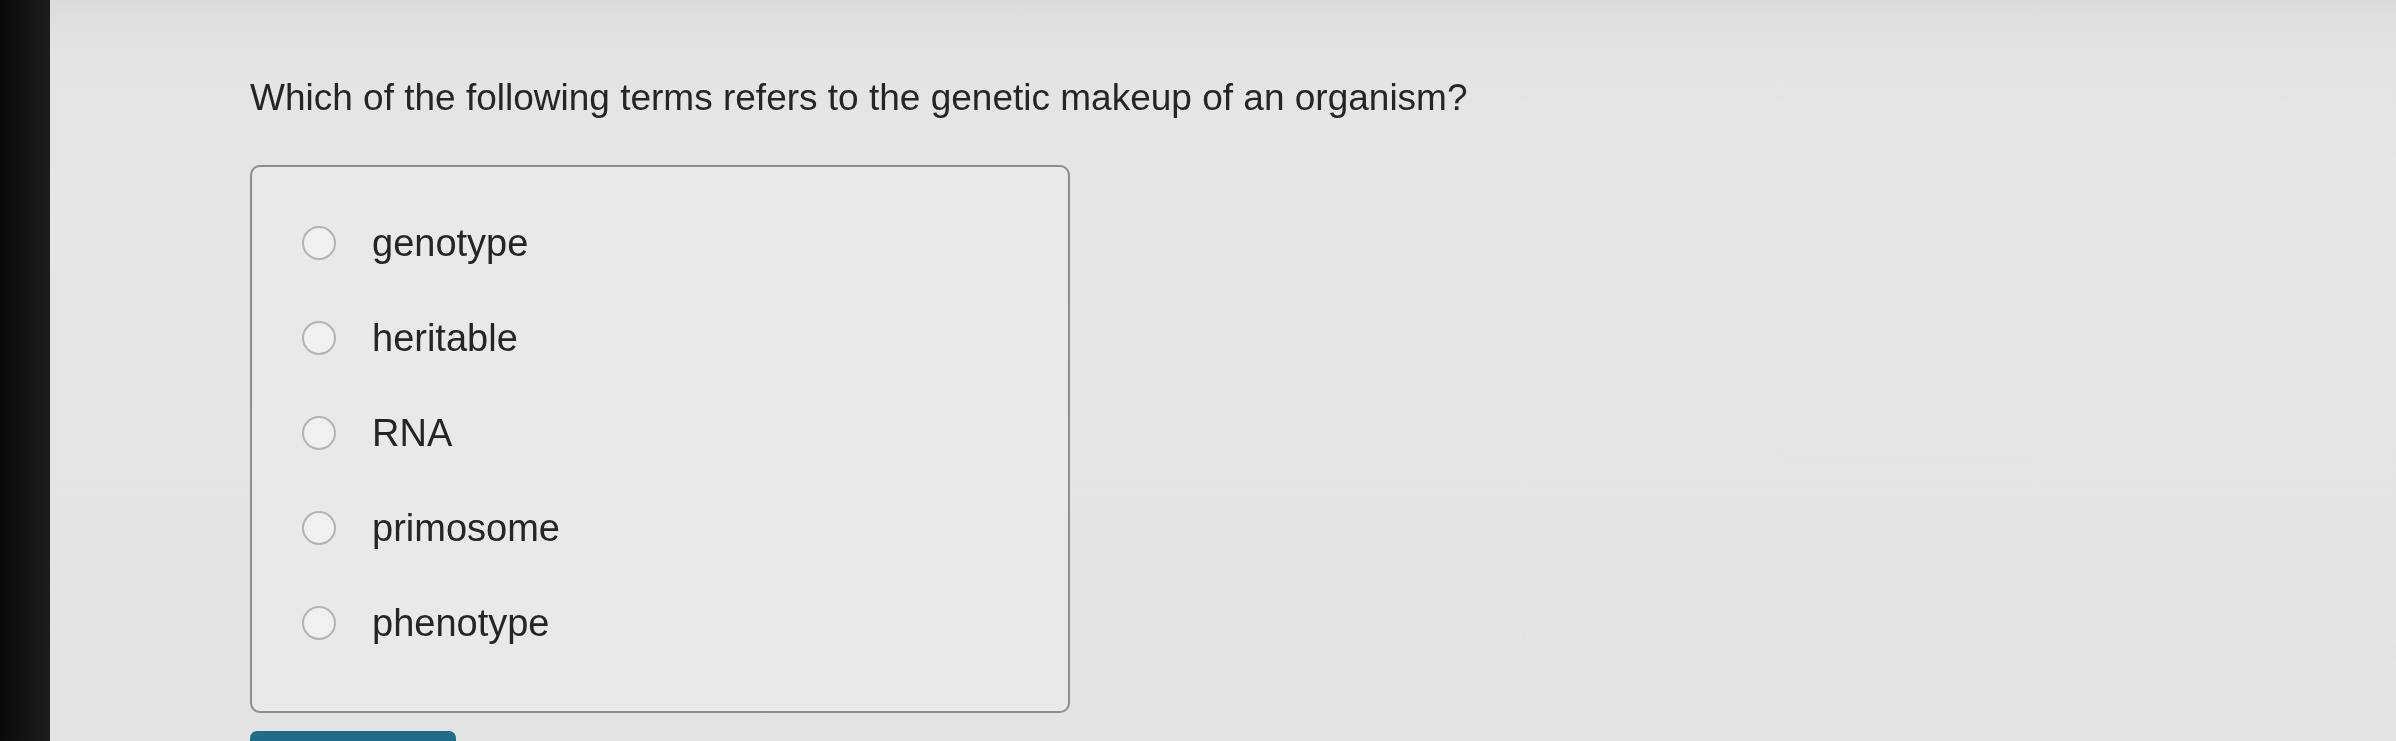 Image resolution: width=2396 pixels, height=741 pixels. I want to click on question-text: Which of the following terms refers to the genetic makeup of an organism?, so click(859, 98).